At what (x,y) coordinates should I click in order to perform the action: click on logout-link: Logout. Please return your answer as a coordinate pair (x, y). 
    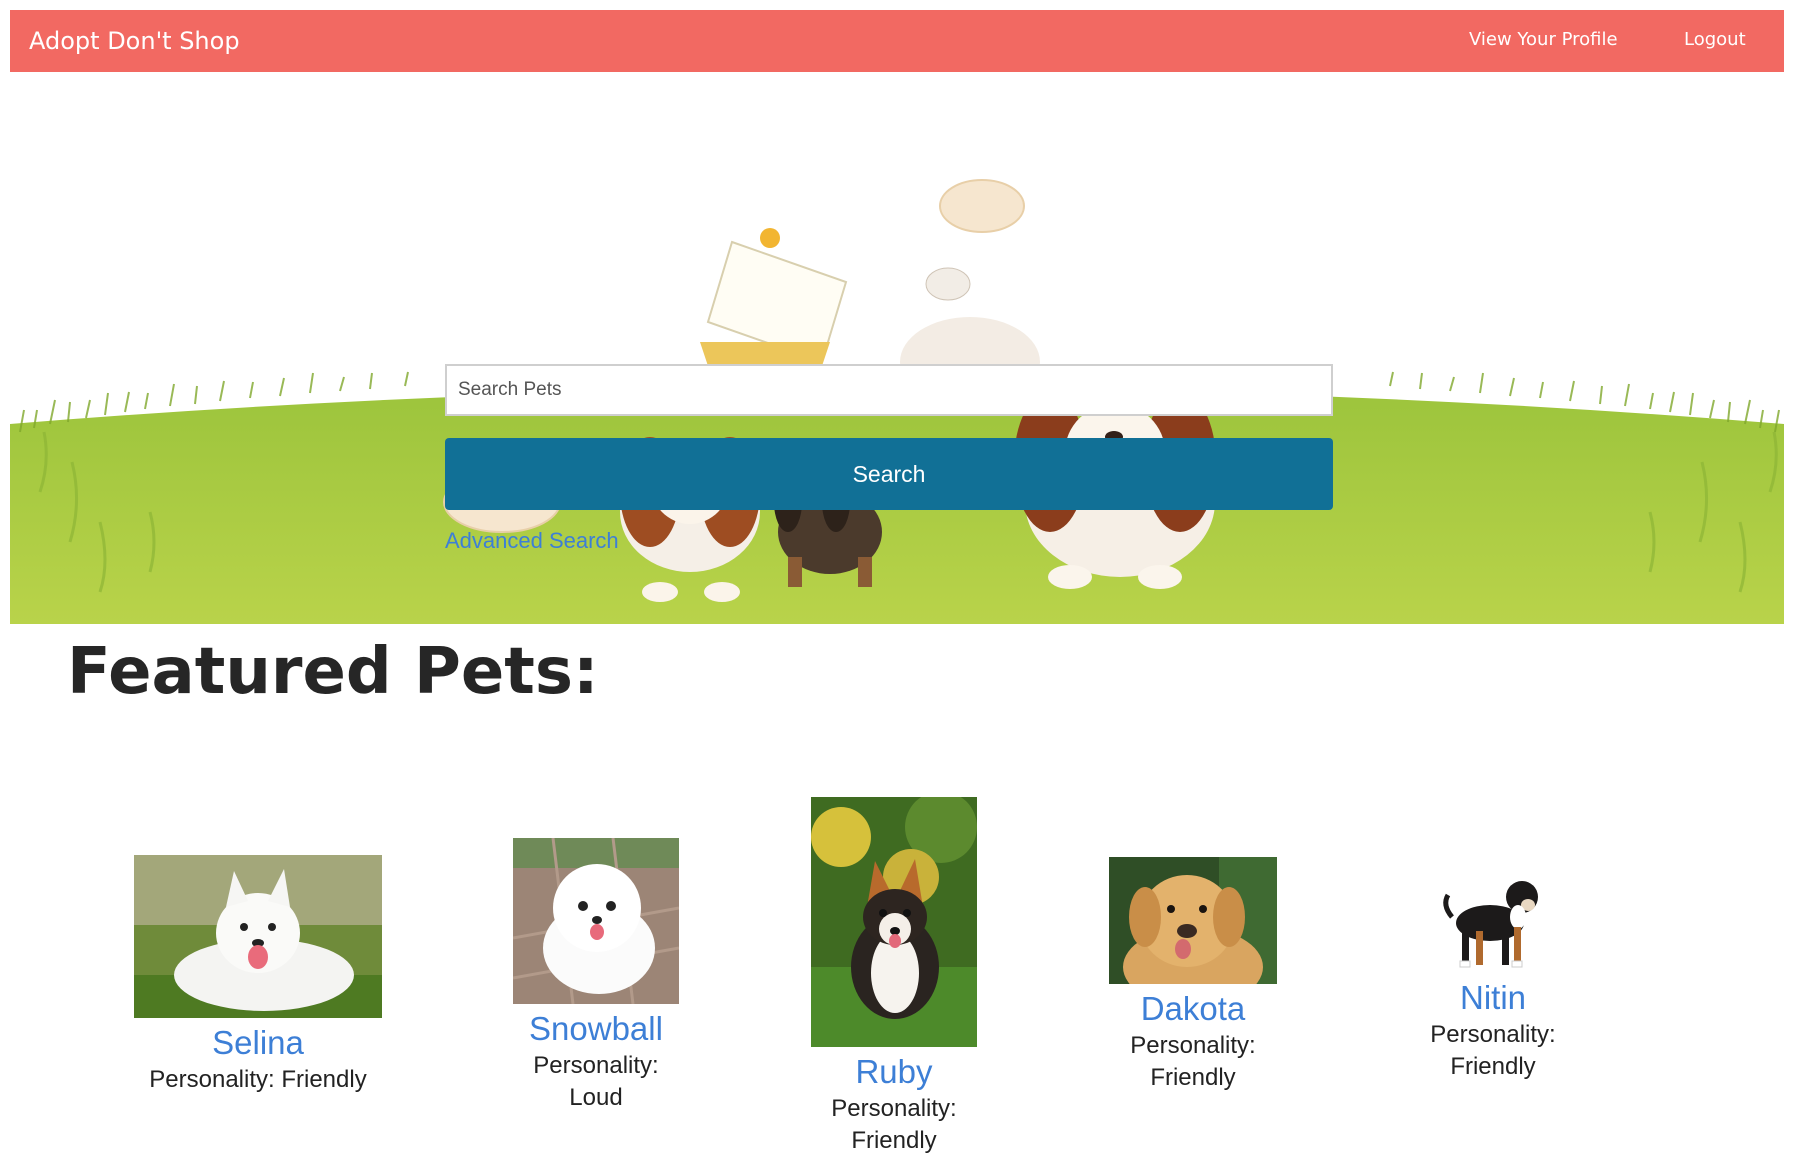
    Looking at the image, I should click on (1715, 40).